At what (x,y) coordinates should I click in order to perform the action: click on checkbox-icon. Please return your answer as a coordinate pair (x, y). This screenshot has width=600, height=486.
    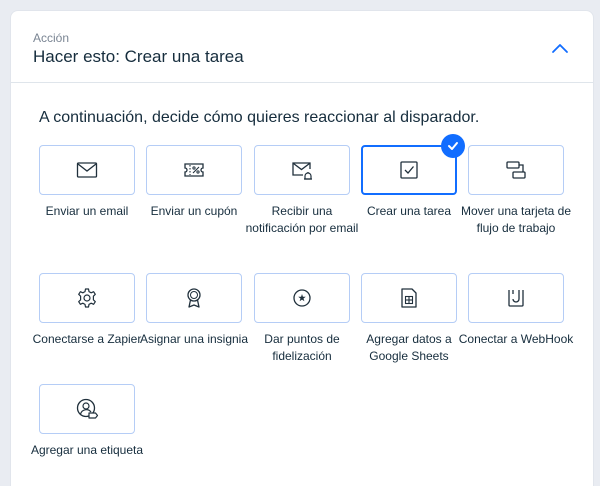
    Looking at the image, I should click on (409, 170).